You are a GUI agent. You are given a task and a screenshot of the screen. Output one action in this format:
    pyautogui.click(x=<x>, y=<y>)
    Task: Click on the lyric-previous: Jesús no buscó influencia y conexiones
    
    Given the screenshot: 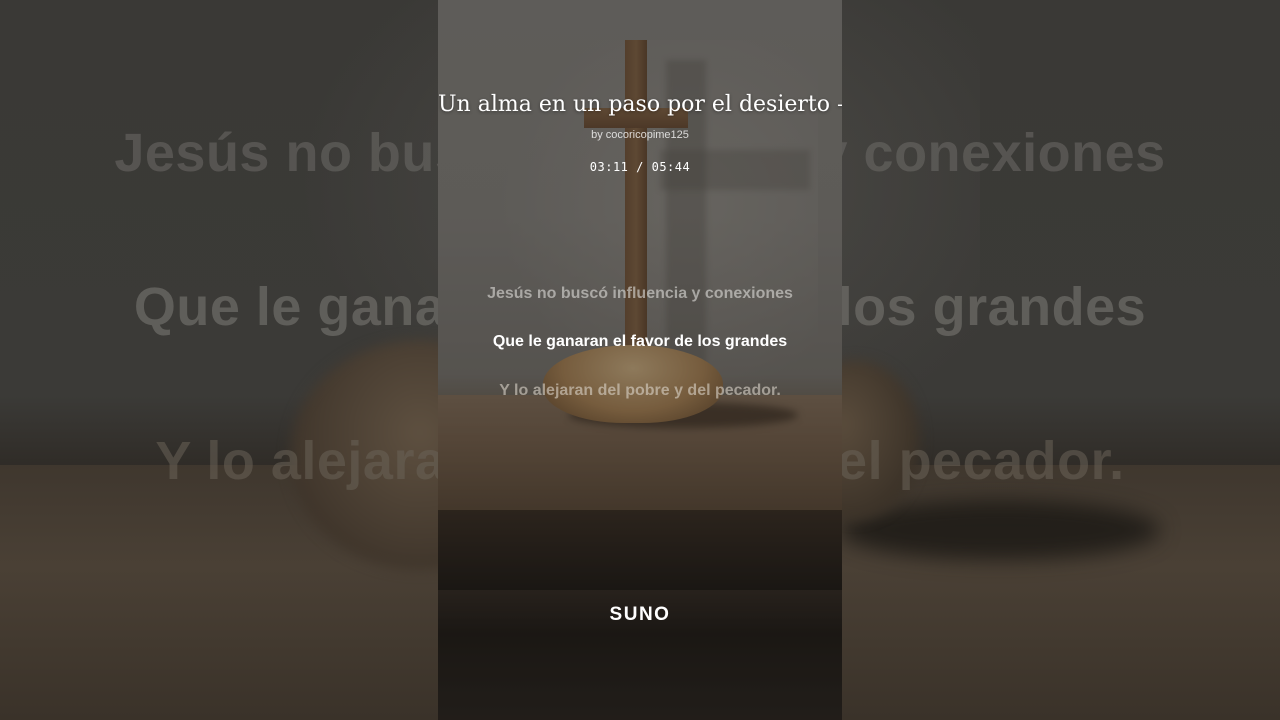 What is the action you would take?
    pyautogui.click(x=640, y=293)
    